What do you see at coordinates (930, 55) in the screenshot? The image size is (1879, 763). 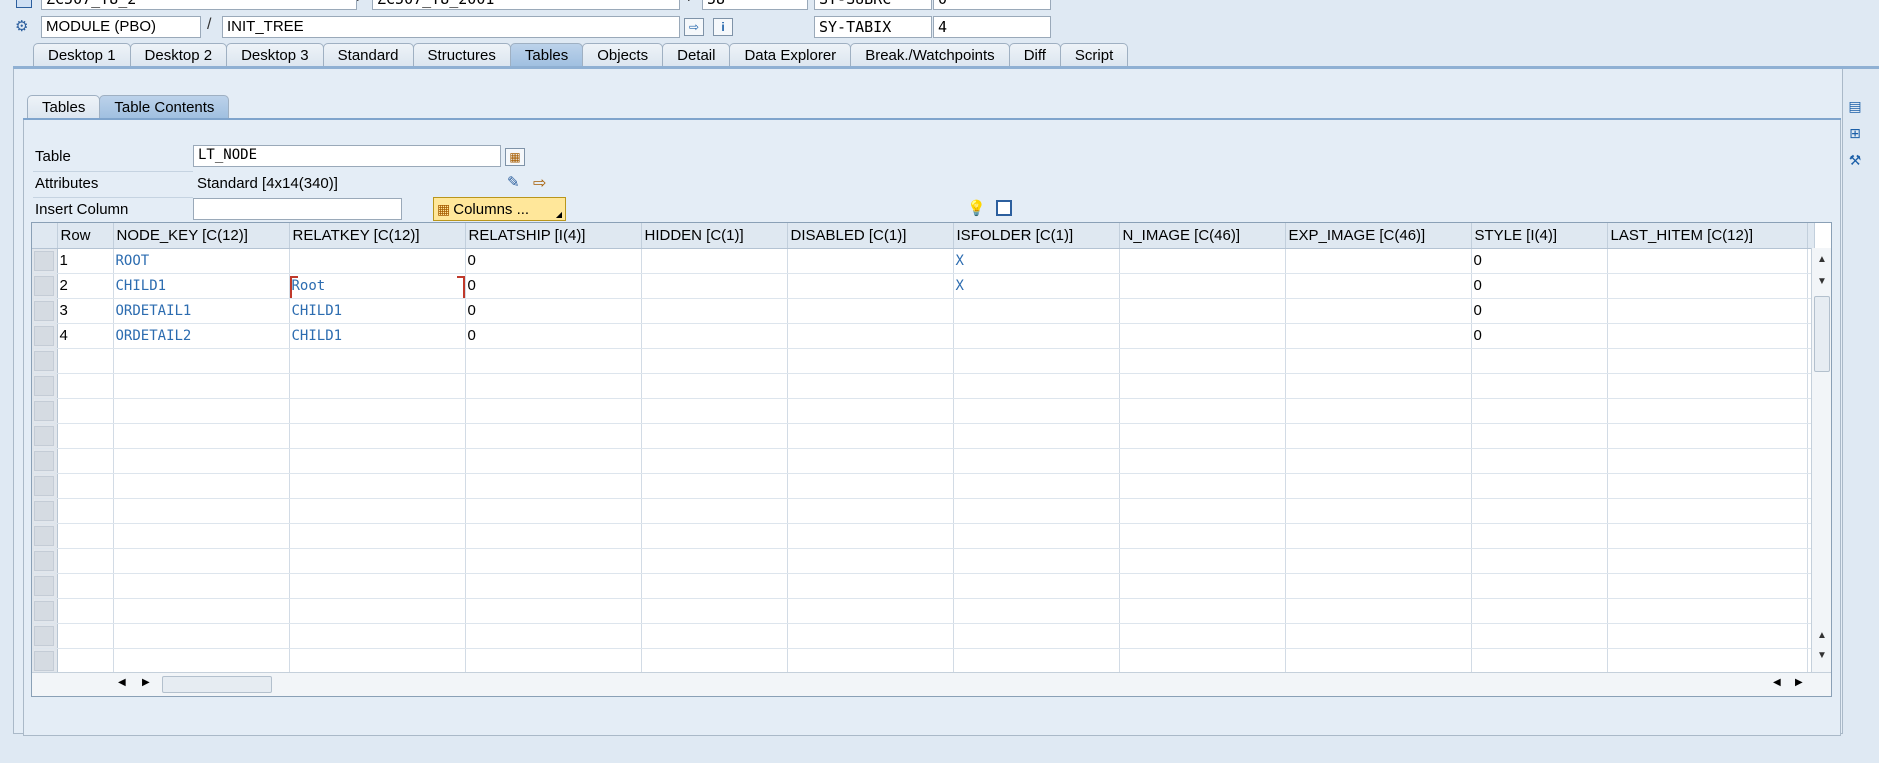 I see `tab-break-watchpoints: Break./Watchpoints` at bounding box center [930, 55].